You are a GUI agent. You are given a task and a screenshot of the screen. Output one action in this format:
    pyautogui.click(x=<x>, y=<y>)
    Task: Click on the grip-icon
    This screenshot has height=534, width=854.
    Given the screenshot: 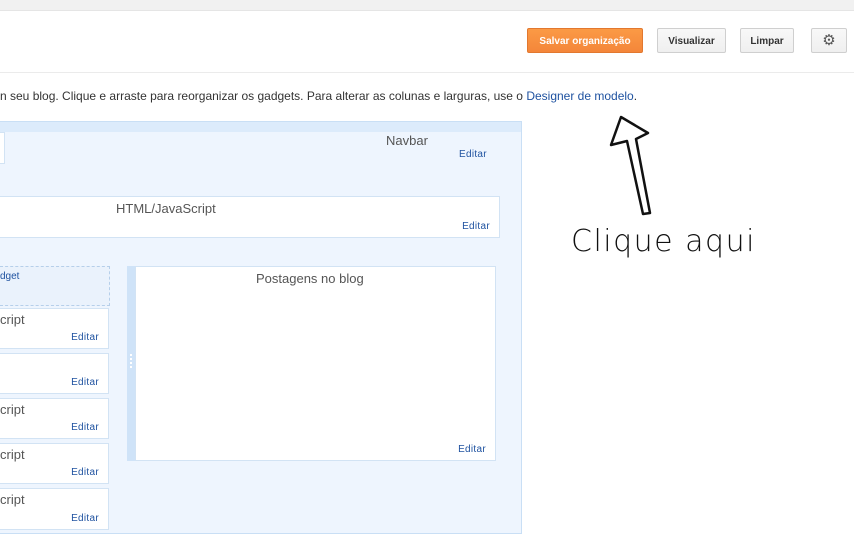 What is the action you would take?
    pyautogui.click(x=132, y=361)
    